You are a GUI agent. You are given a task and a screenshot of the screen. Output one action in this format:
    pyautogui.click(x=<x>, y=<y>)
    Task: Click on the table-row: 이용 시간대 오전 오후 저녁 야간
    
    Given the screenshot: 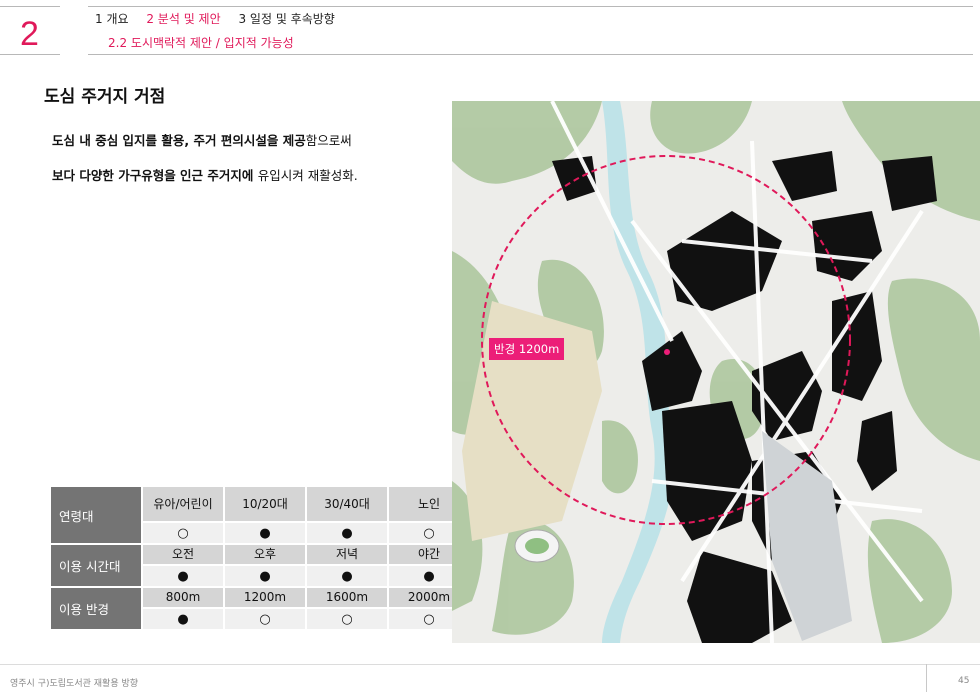 What is the action you would take?
    pyautogui.click(x=260, y=565)
    